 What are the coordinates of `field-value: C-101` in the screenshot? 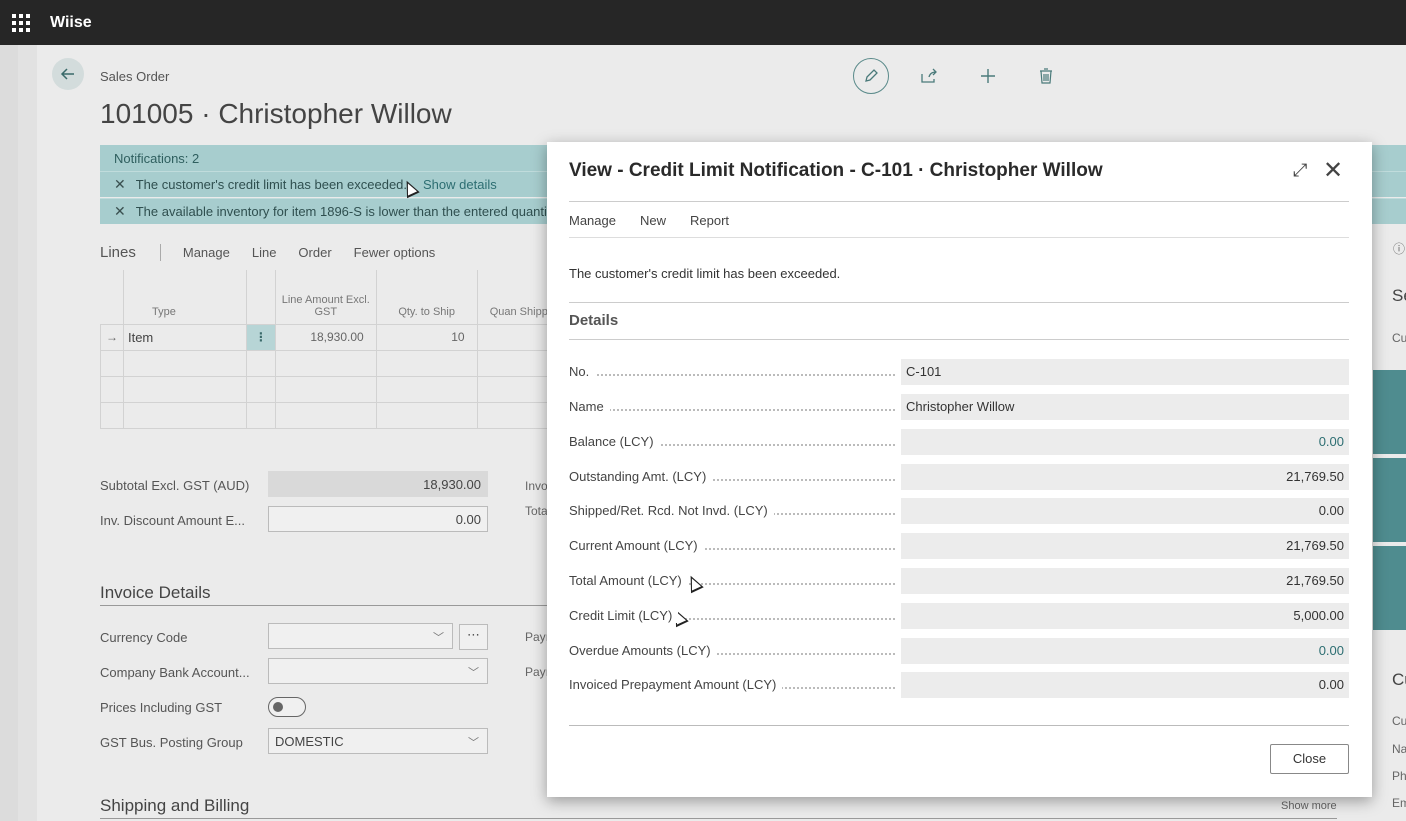 It's located at (1125, 372).